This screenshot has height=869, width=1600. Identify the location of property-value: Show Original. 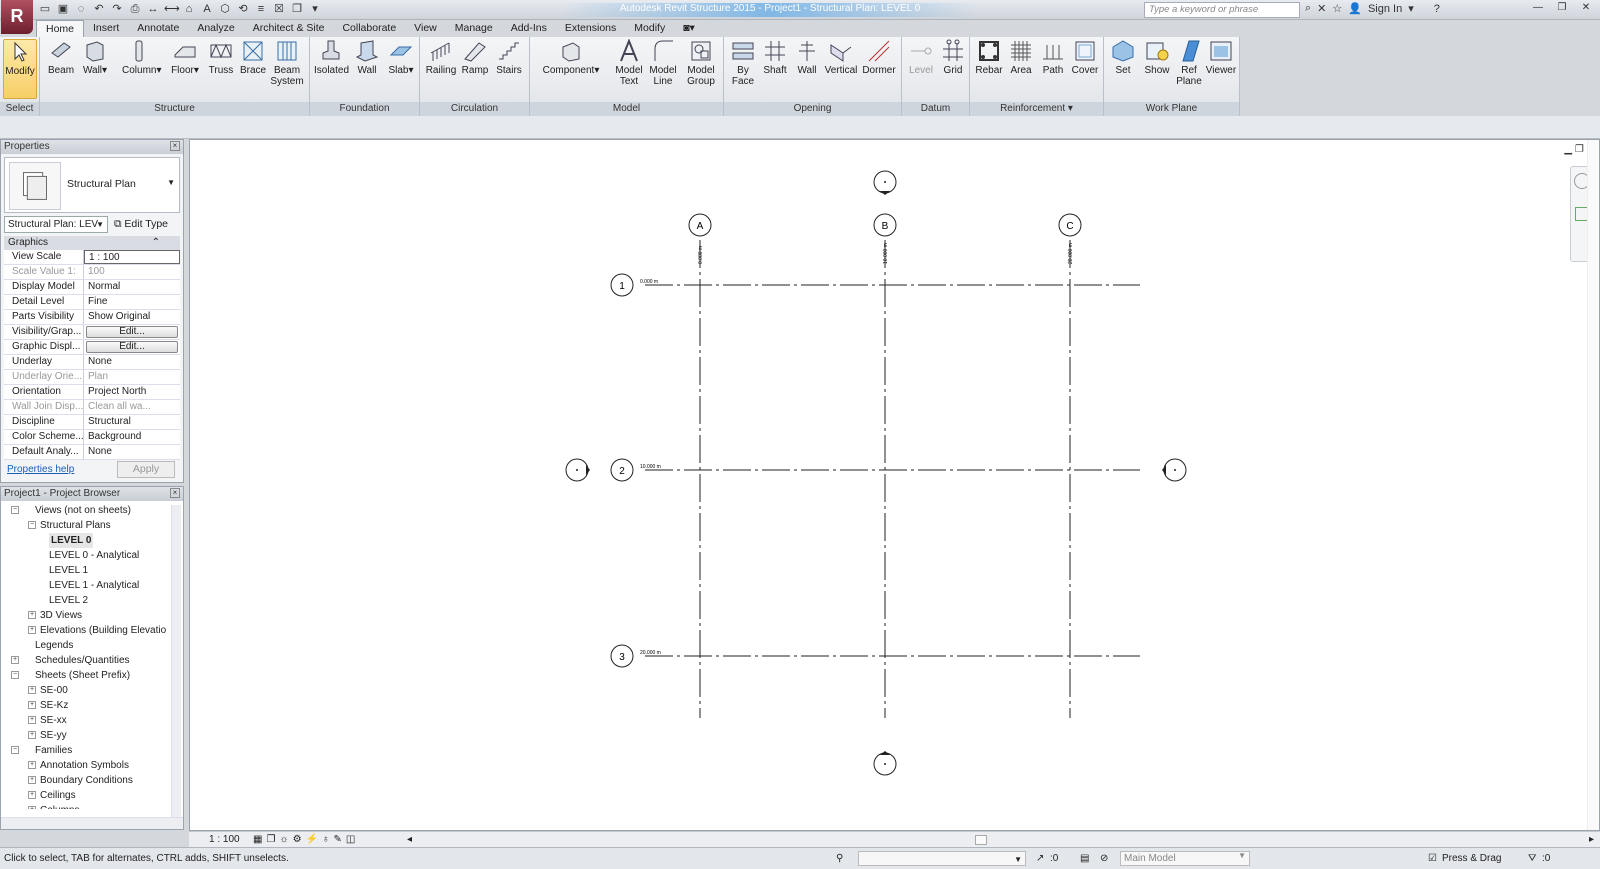
(132, 317).